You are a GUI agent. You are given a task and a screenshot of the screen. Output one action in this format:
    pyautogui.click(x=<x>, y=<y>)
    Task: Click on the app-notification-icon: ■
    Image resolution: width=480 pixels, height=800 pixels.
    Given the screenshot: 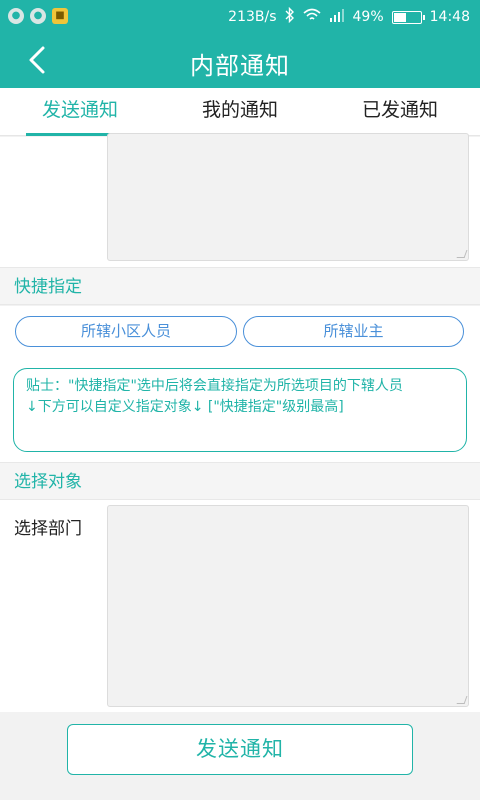 What is the action you would take?
    pyautogui.click(x=60, y=16)
    